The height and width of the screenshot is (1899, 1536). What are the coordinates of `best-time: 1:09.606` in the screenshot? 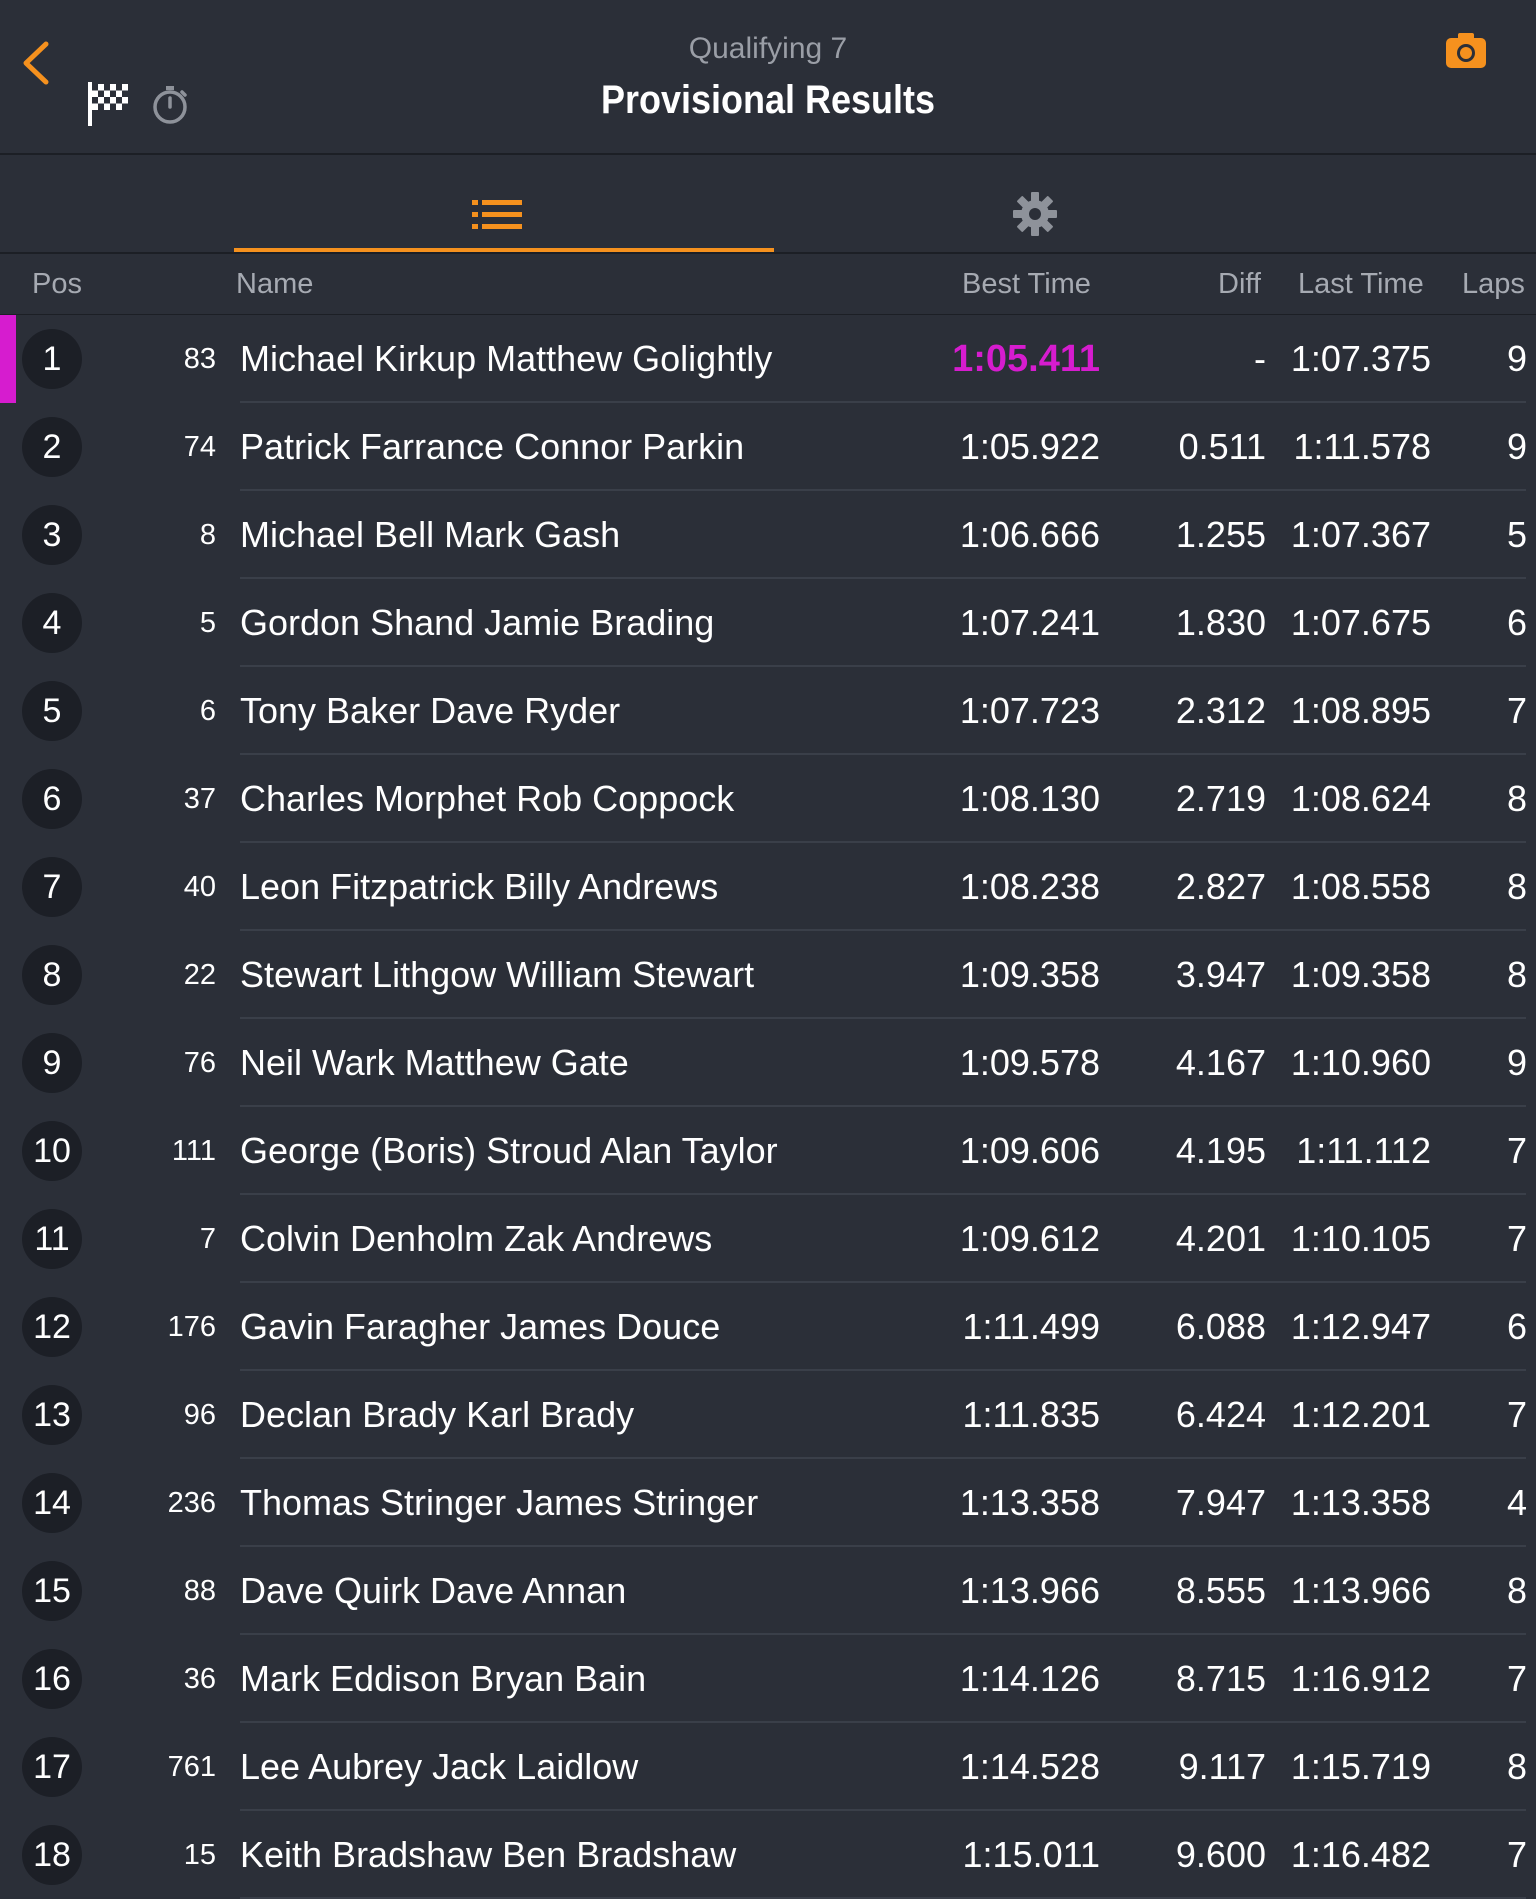 It's located at (1029, 1150).